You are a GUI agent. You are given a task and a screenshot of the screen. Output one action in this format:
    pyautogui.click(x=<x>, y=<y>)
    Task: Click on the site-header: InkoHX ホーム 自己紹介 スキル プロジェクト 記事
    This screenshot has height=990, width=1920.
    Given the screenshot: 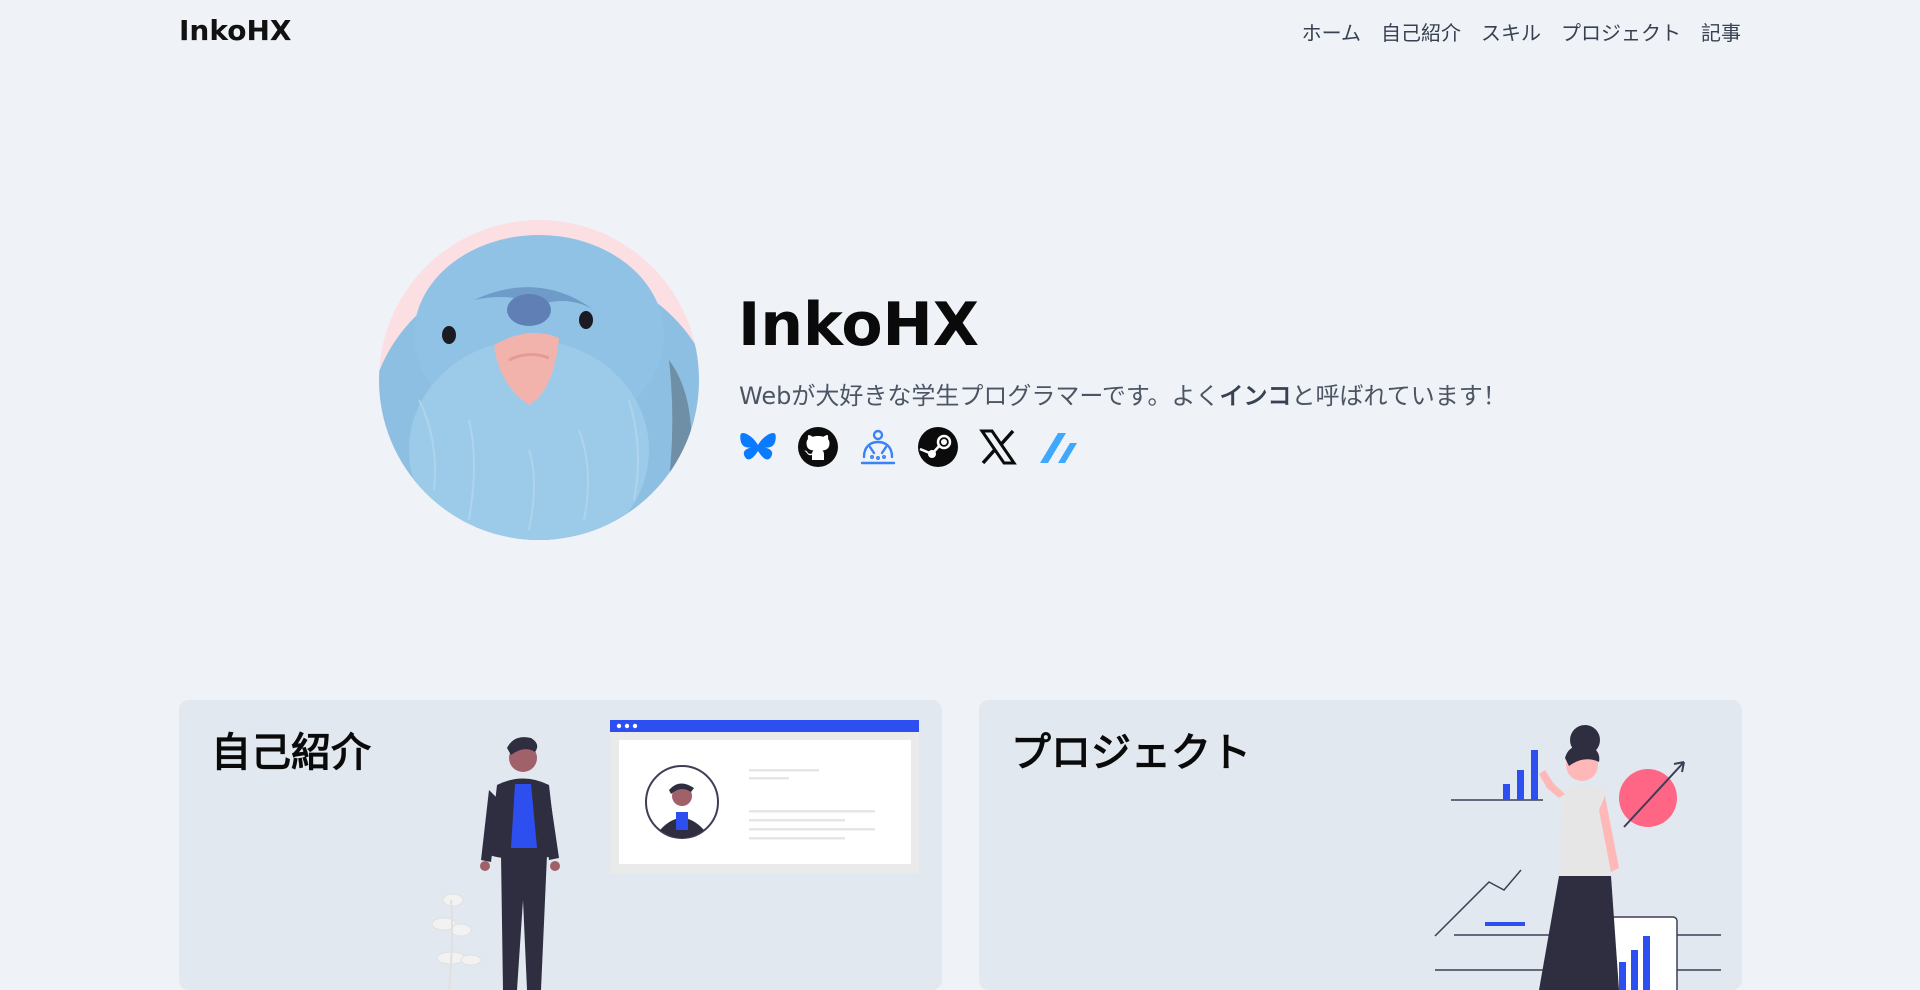 What is the action you would take?
    pyautogui.click(x=960, y=31)
    